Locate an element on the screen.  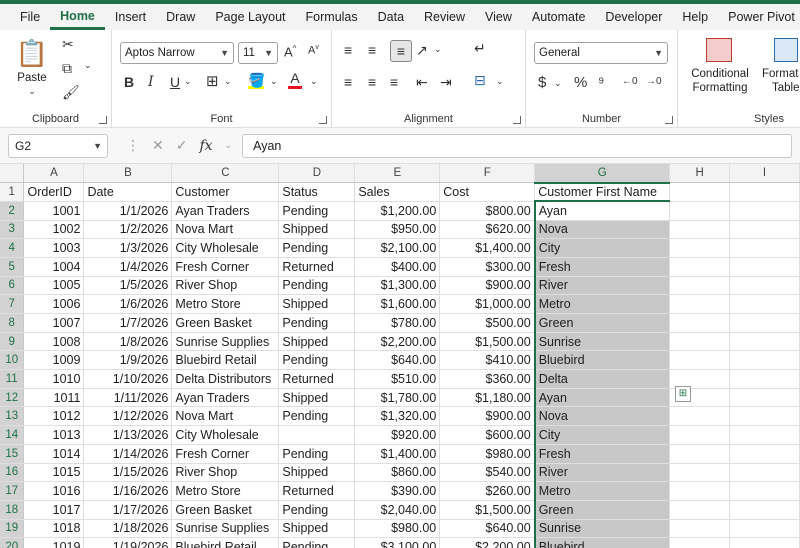
font-color-dropdown-icon: ⌄ is located at coordinates (314, 81).